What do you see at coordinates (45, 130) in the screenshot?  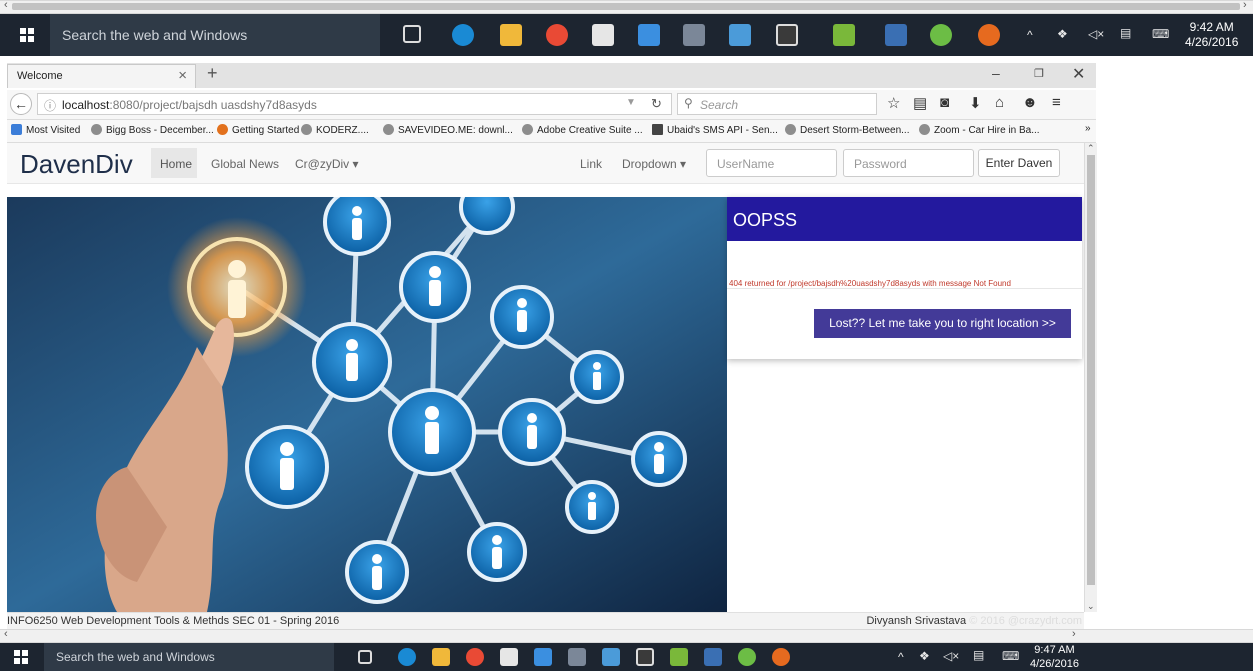 I see `bookmark-item: Most Visited` at bounding box center [45, 130].